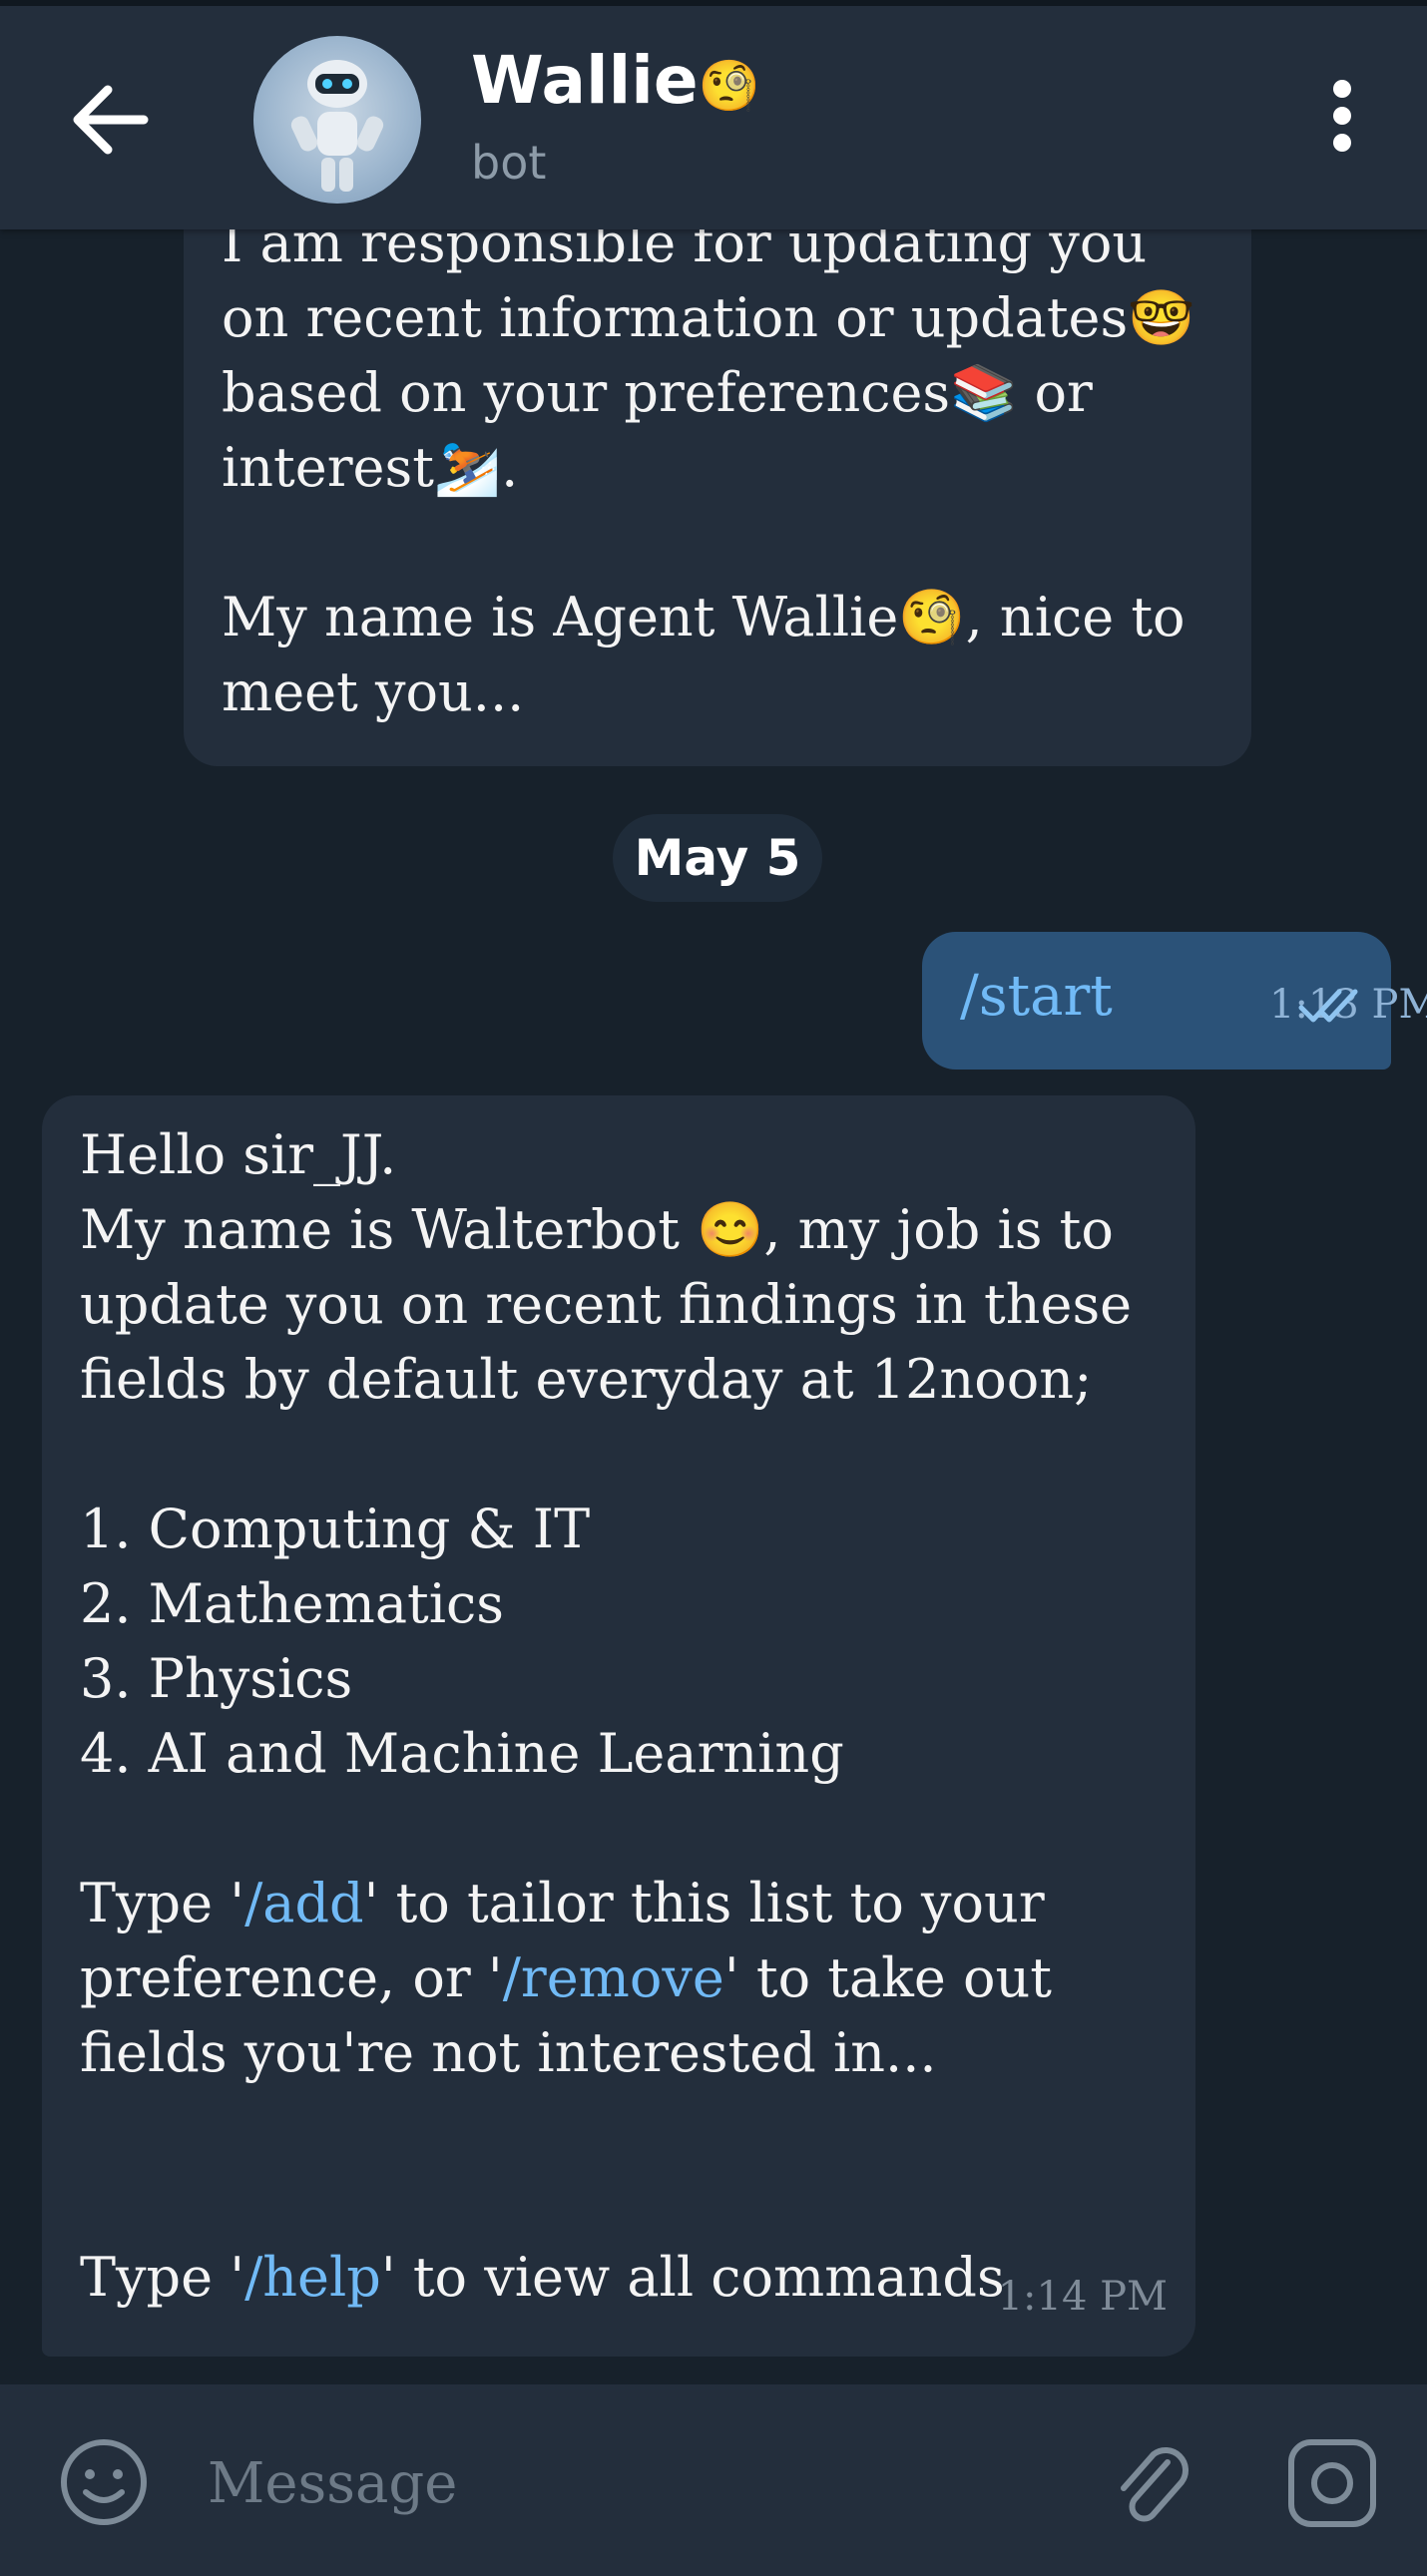 This screenshot has width=1427, height=2576. I want to click on field-list-item: 2. Mathematics, so click(292, 1603).